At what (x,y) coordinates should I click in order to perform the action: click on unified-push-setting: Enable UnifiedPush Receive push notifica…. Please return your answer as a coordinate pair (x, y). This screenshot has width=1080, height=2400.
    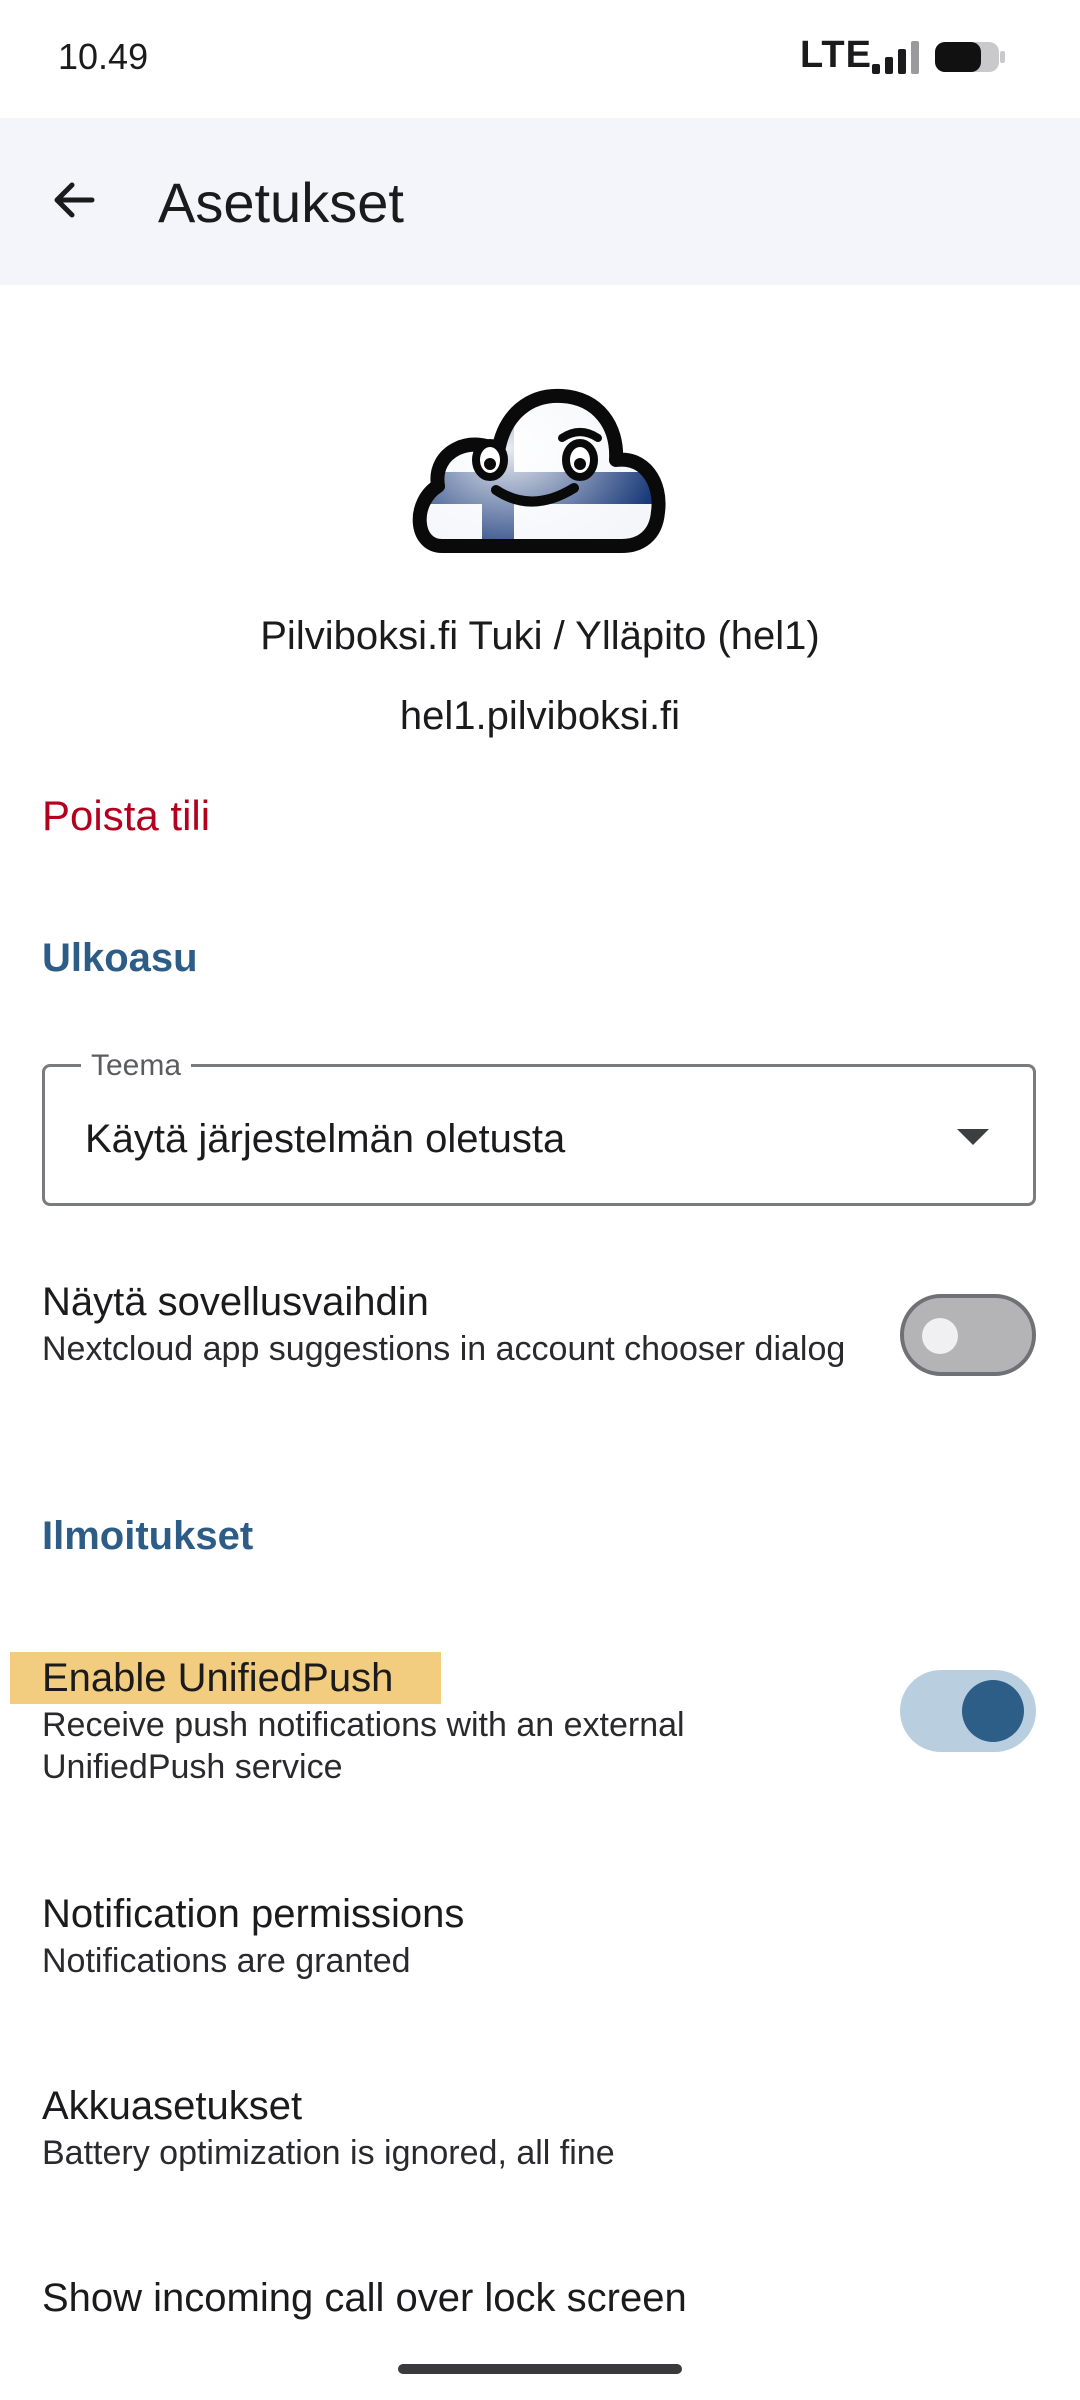
    Looking at the image, I should click on (526, 1720).